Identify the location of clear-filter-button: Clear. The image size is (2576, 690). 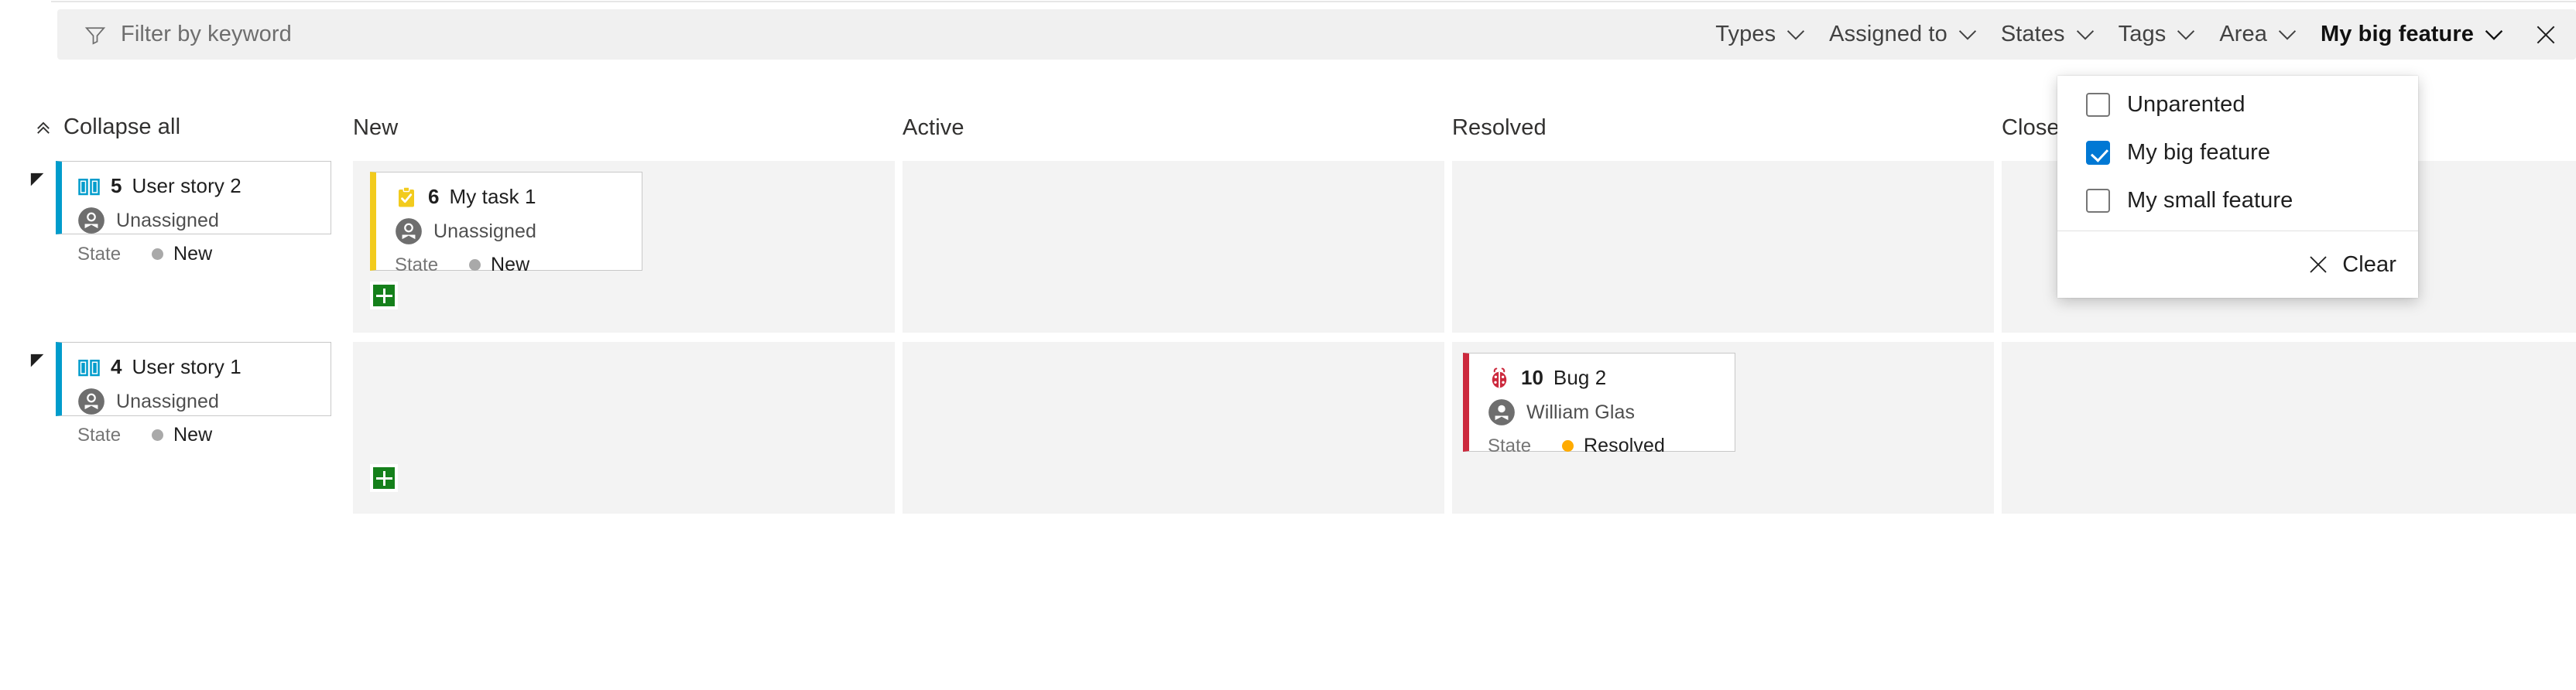
(2237, 264).